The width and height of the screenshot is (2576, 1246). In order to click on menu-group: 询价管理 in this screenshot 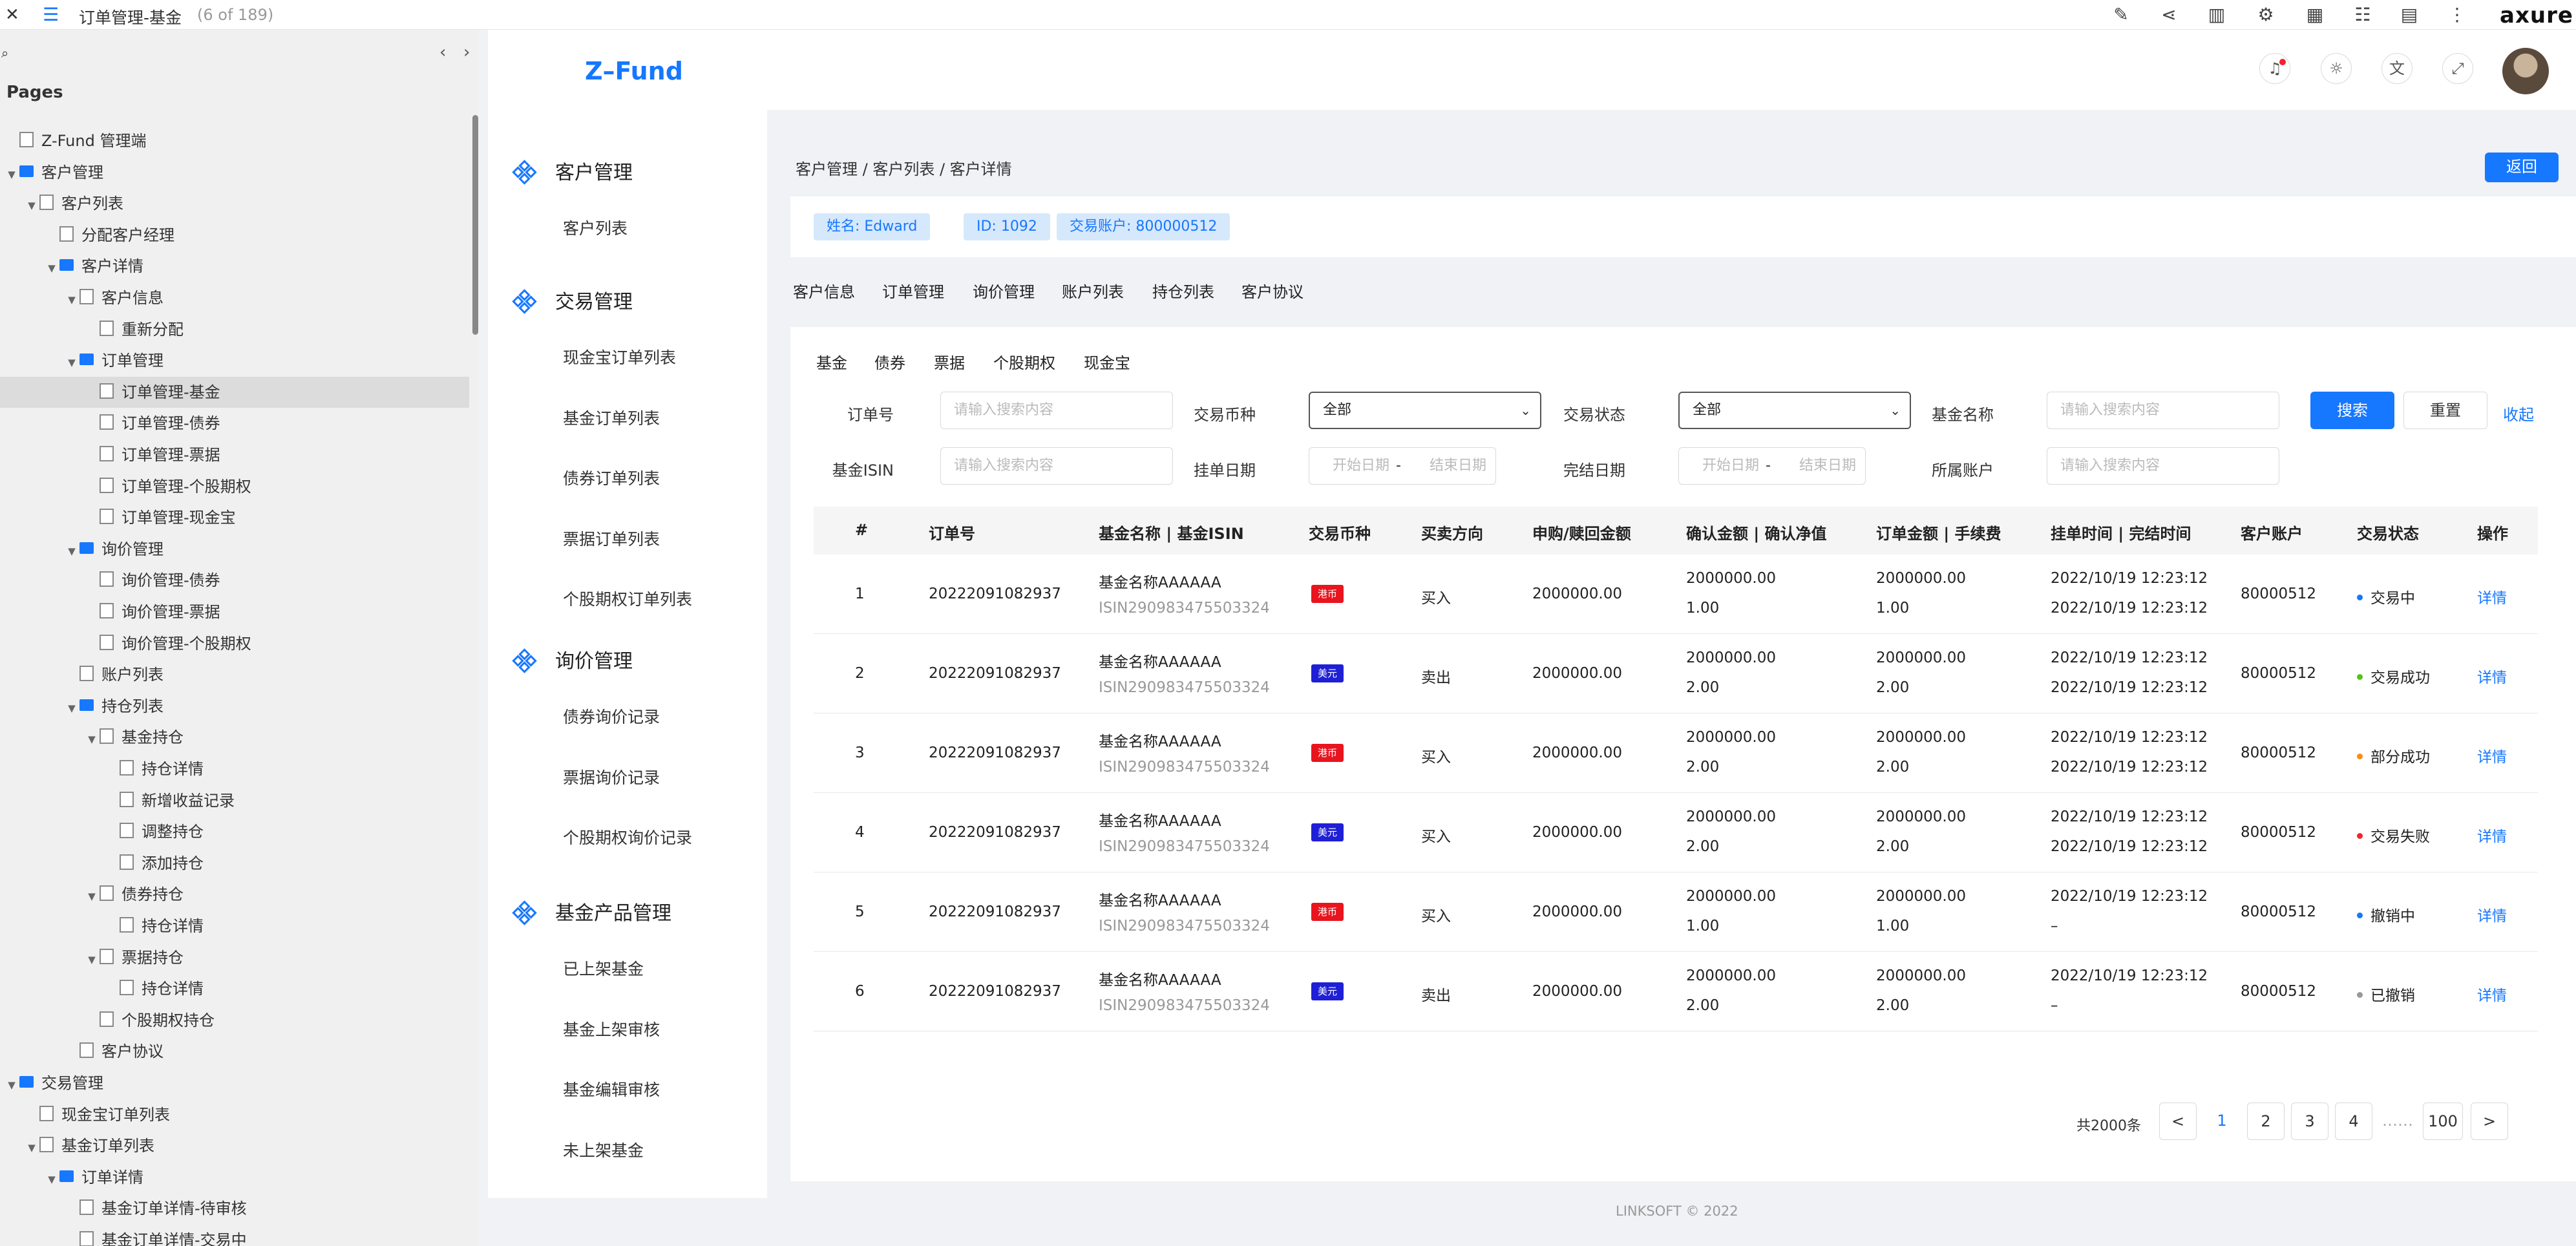, I will do `click(572, 659)`.